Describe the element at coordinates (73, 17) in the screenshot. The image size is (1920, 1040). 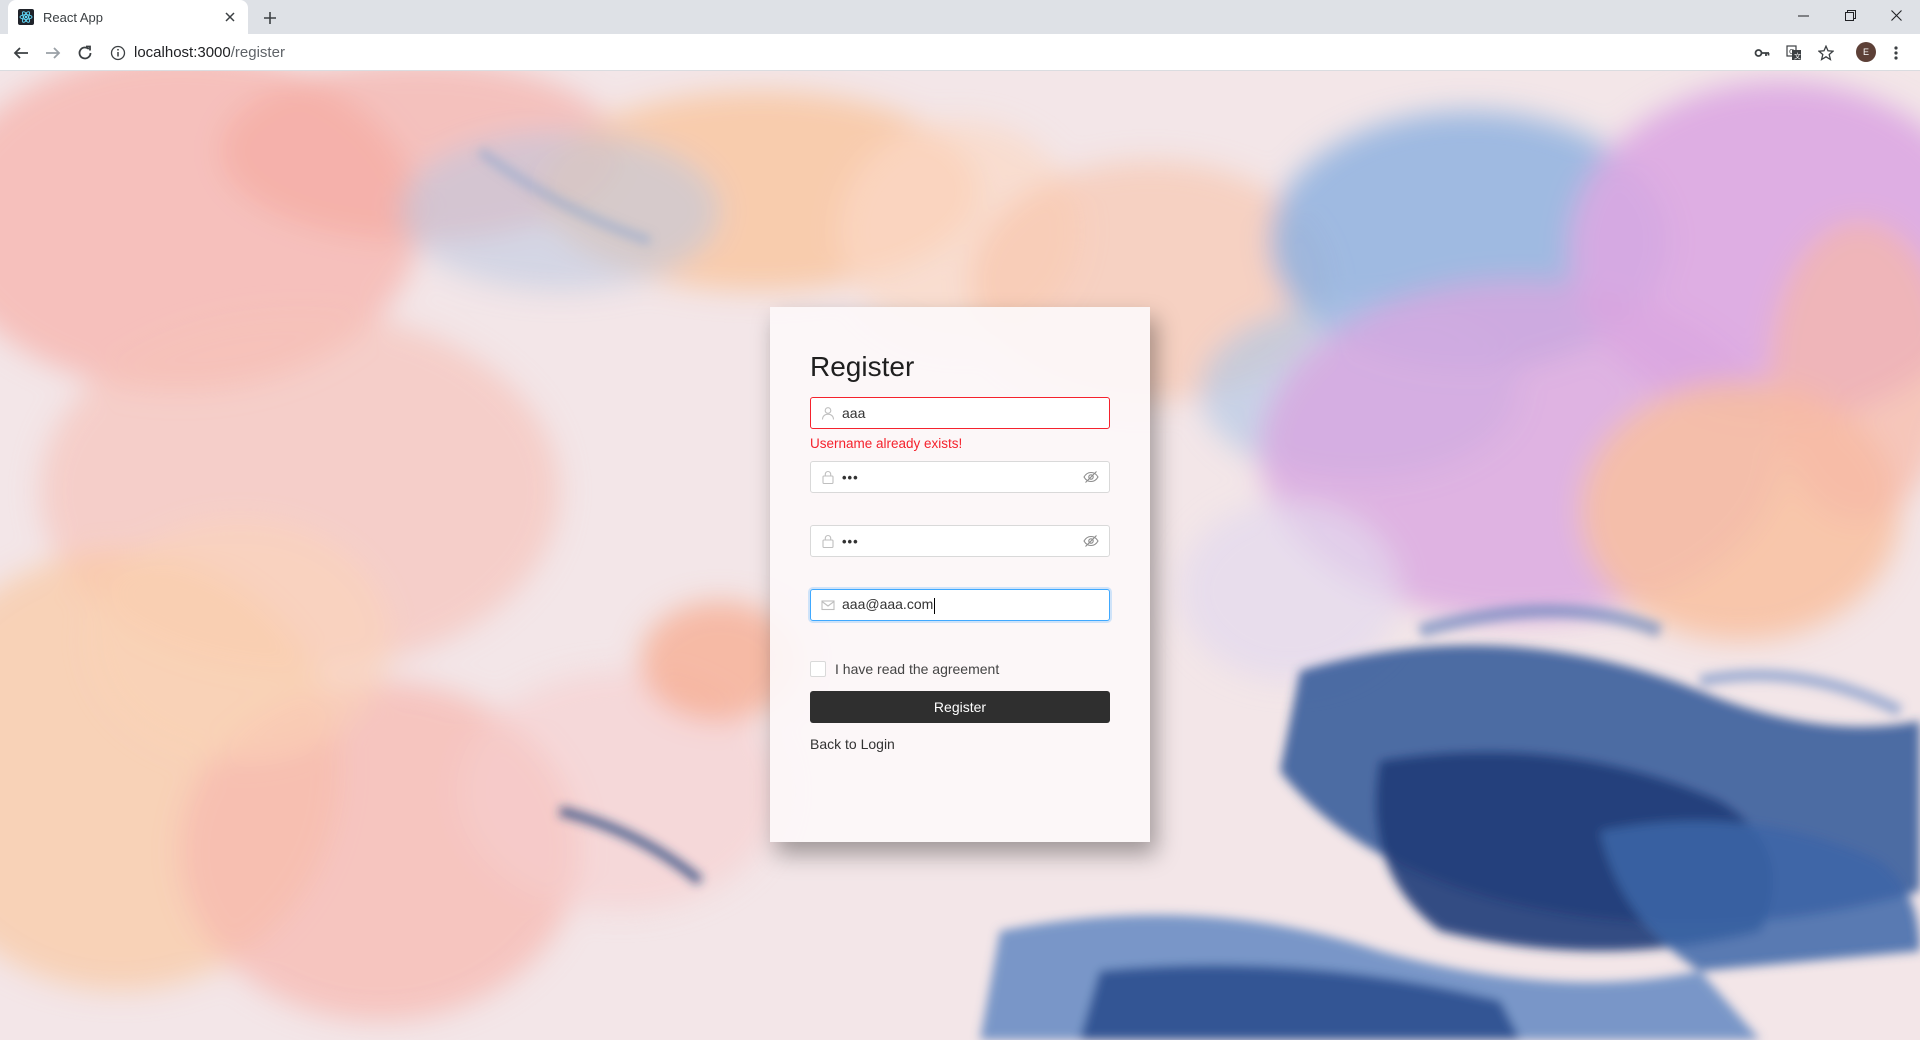
I see `tab-title: React App` at that location.